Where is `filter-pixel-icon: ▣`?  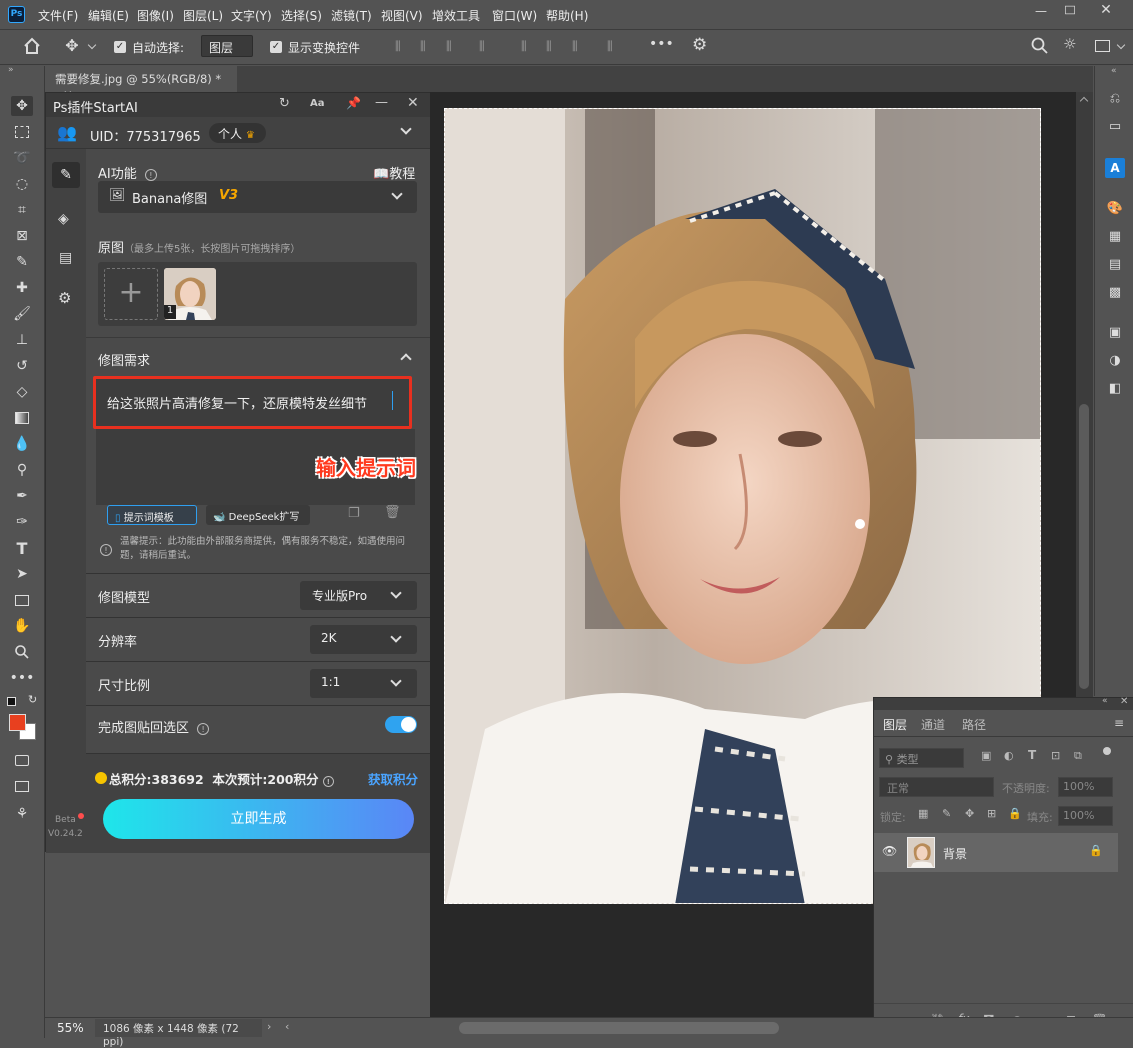
filter-pixel-icon: ▣ is located at coordinates (986, 755).